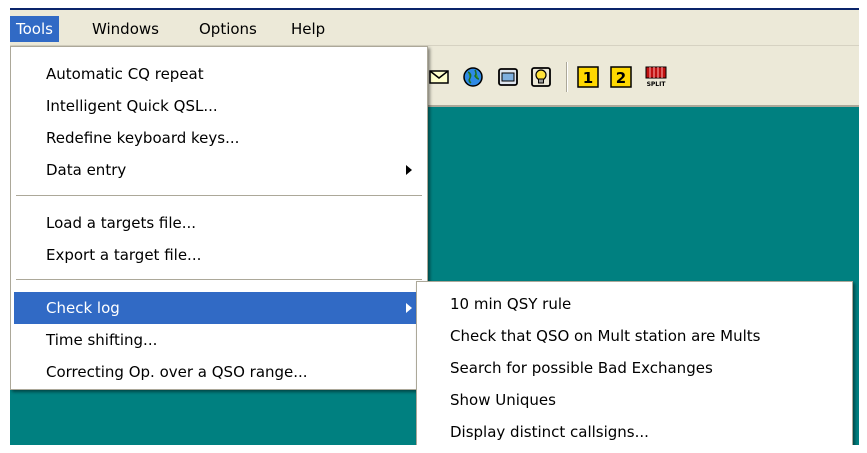 Image resolution: width=867 pixels, height=453 pixels. What do you see at coordinates (83, 308) in the screenshot?
I see `menu-item-check-log-label: Check log` at bounding box center [83, 308].